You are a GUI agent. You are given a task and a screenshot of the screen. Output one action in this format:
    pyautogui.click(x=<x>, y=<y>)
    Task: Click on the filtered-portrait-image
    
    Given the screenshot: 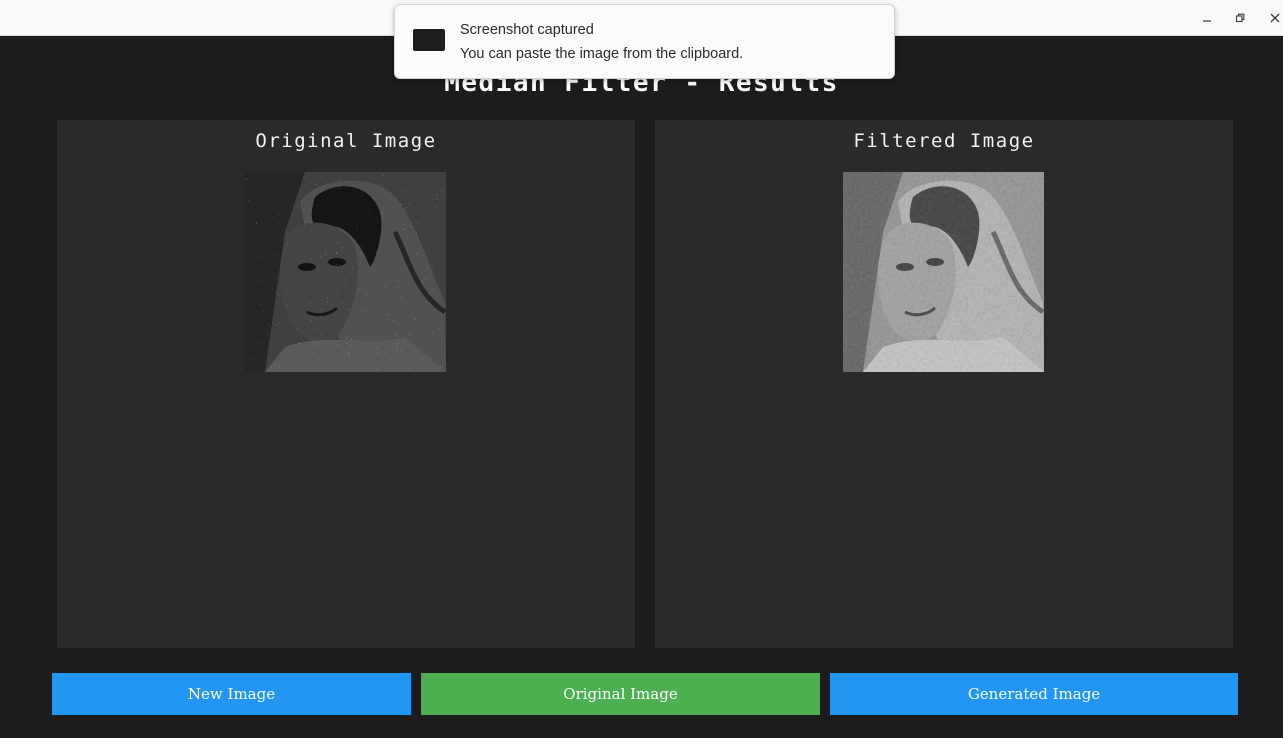 What is the action you would take?
    pyautogui.click(x=943, y=272)
    